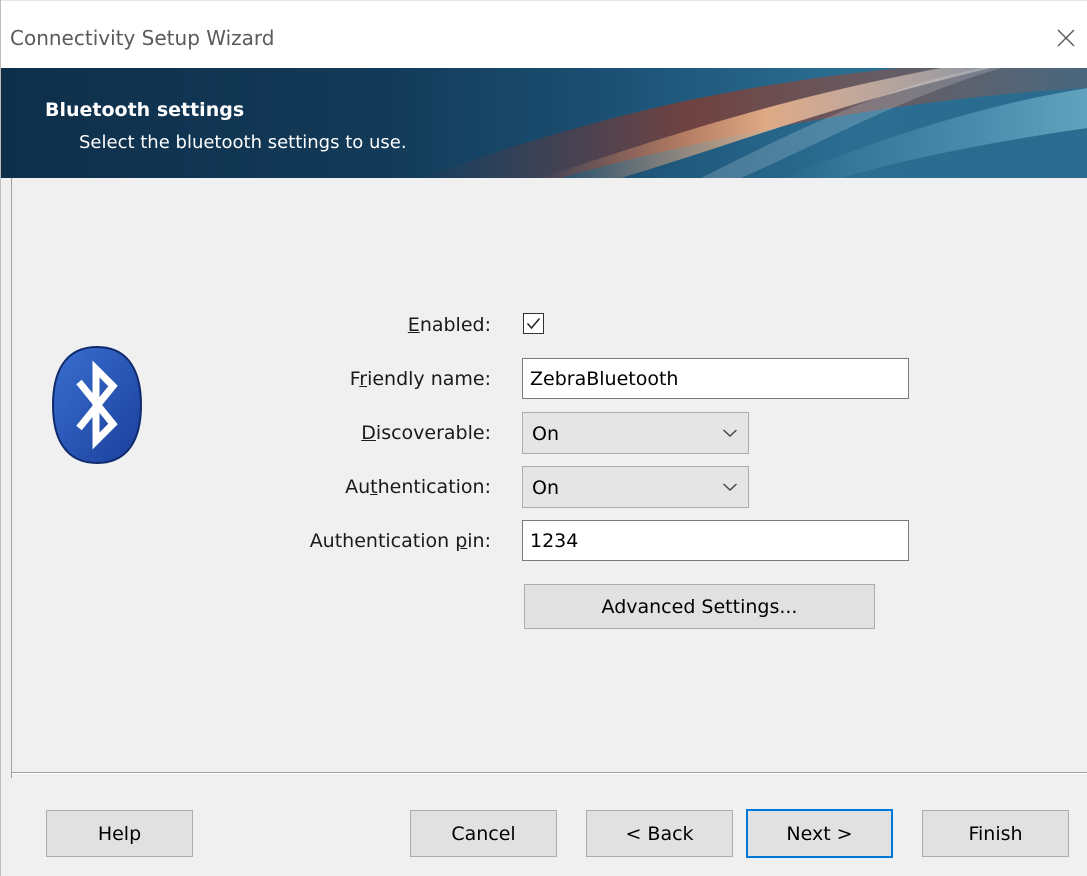 This screenshot has height=876, width=1087. I want to click on authentication-label: Authentication:, so click(418, 487).